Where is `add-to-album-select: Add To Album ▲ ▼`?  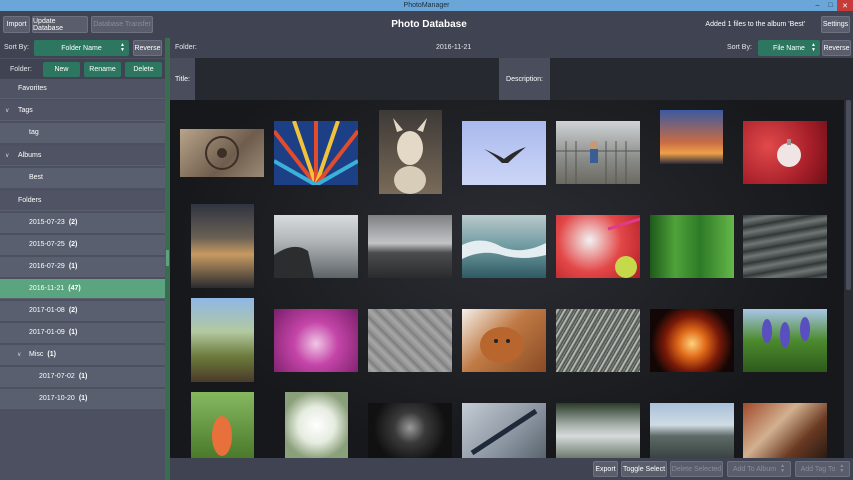
add-to-album-select: Add To Album ▲ ▼ is located at coordinates (759, 469).